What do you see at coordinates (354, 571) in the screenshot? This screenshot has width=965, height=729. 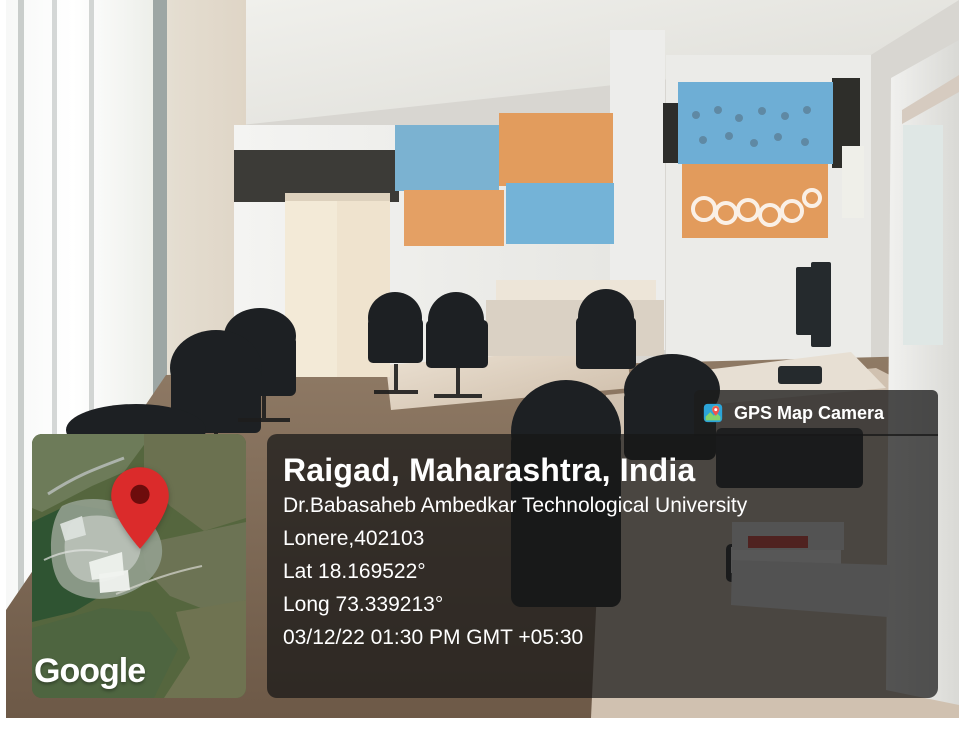 I see `latitude-text: Lat 18.169522°` at bounding box center [354, 571].